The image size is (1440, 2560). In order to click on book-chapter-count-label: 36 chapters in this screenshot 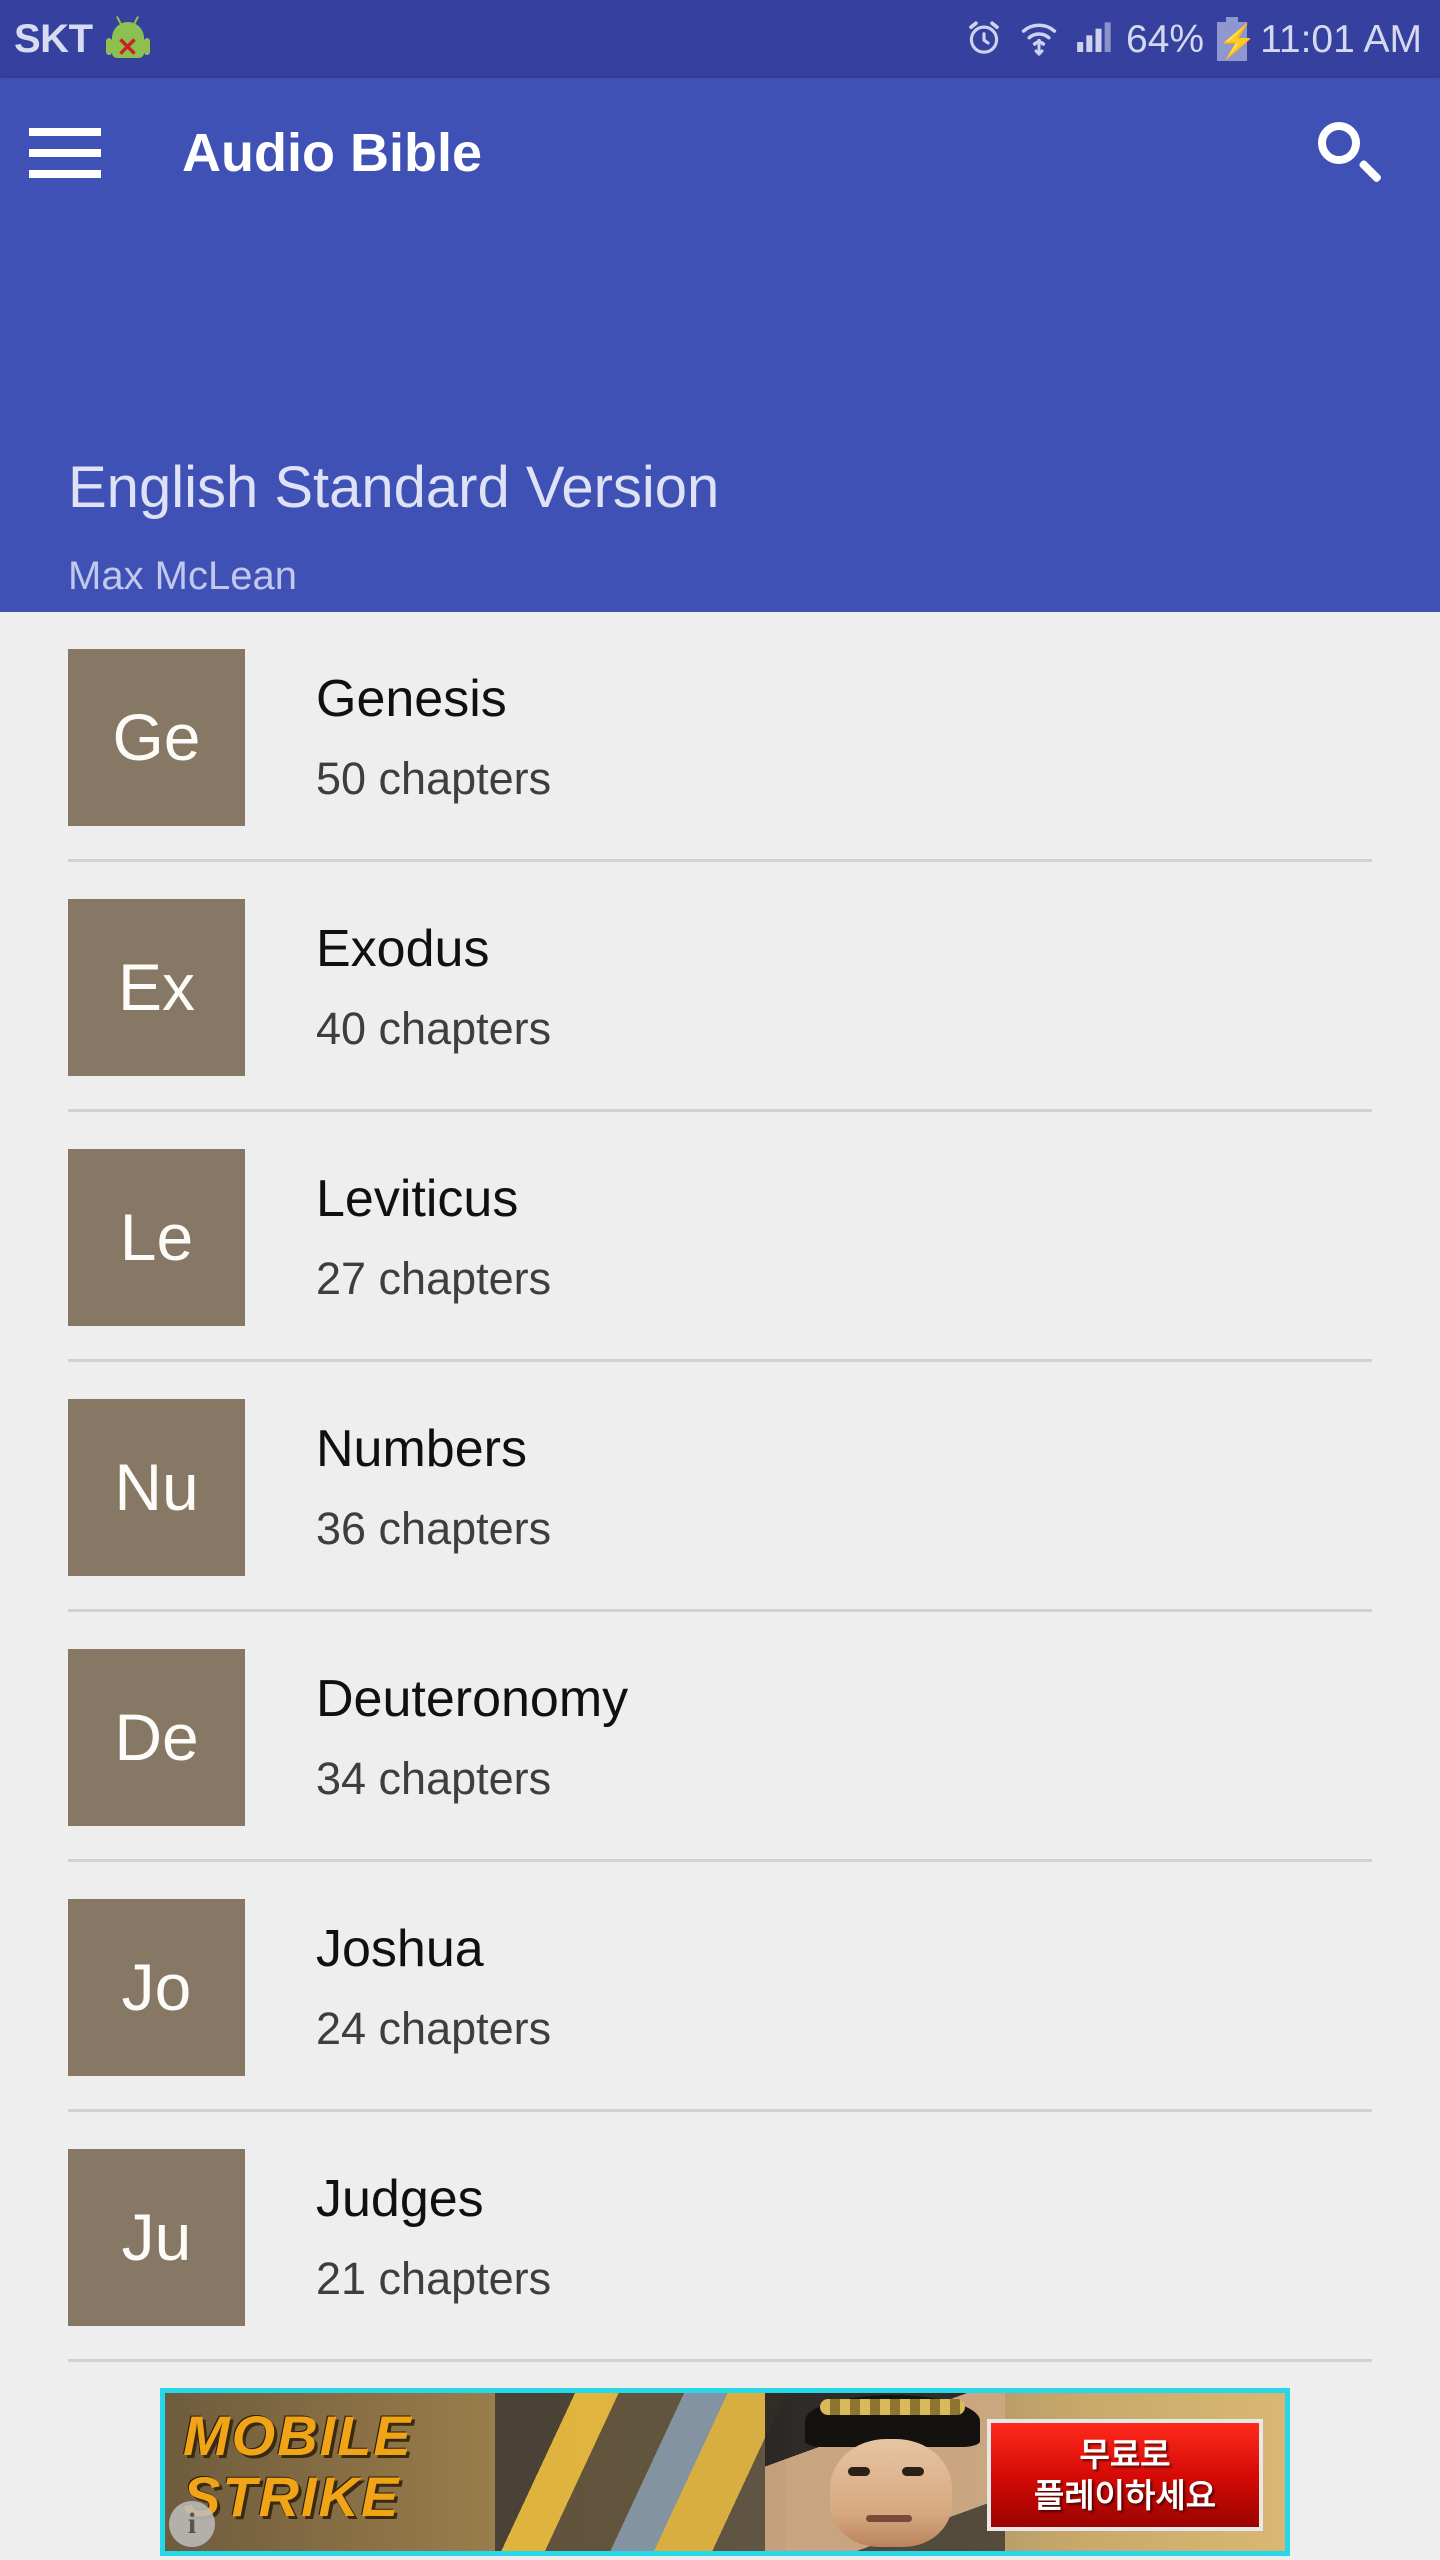, I will do `click(434, 1528)`.